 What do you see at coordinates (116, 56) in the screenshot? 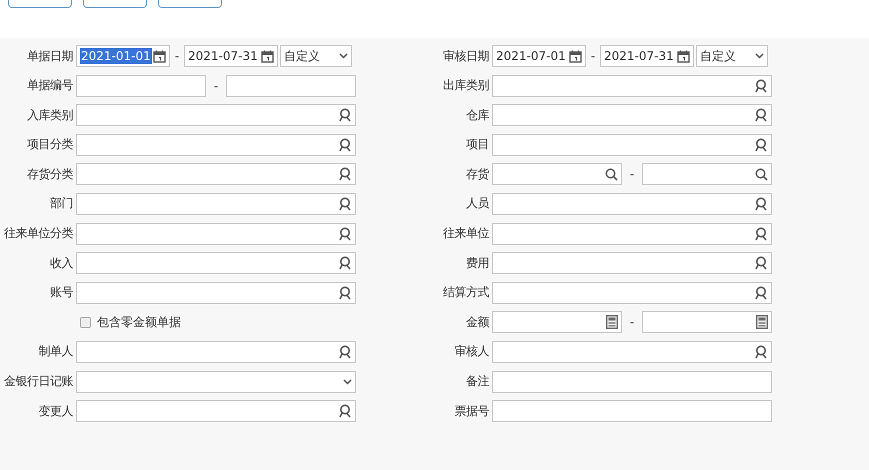
I see `date-value: 2021-01-01` at bounding box center [116, 56].